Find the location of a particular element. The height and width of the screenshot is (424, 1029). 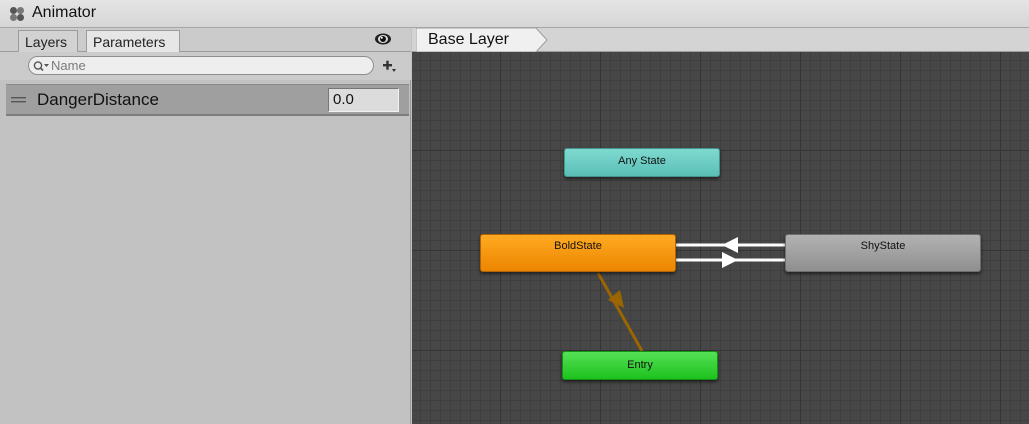

tab-layers: Layers is located at coordinates (48, 41).